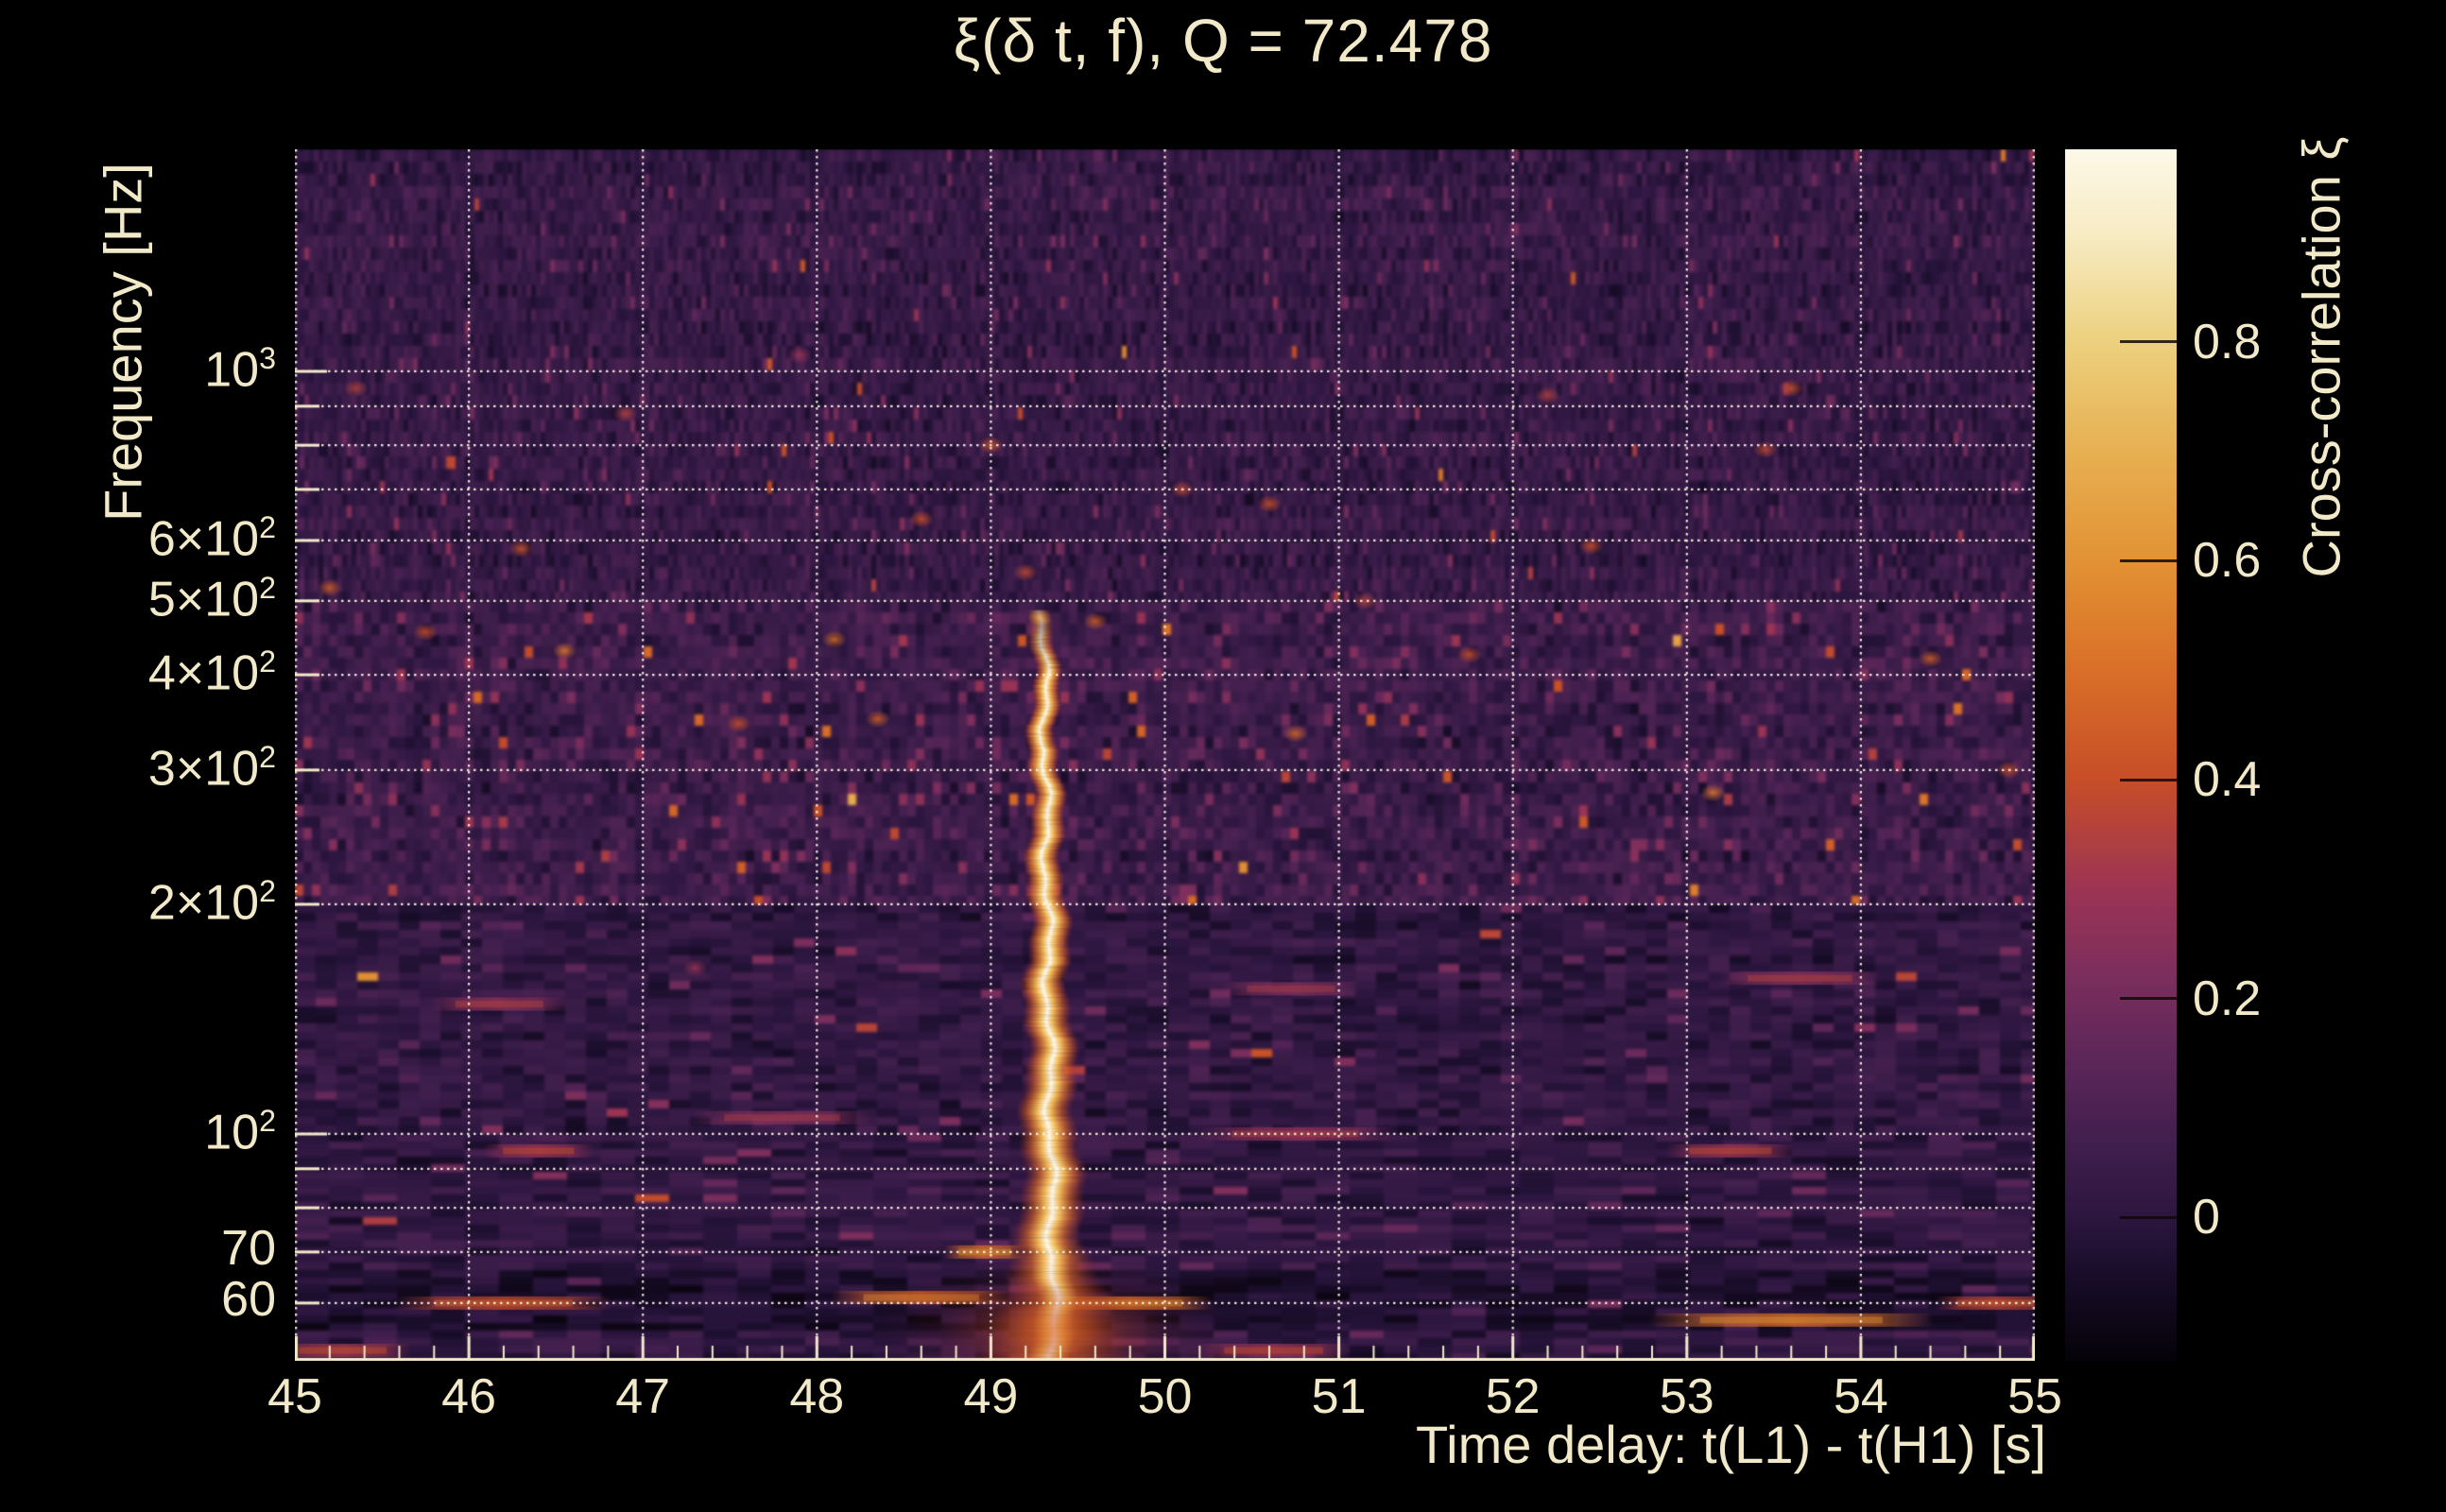  I want to click on colorbar-title: Cross-correlation ξ, so click(2321, 357).